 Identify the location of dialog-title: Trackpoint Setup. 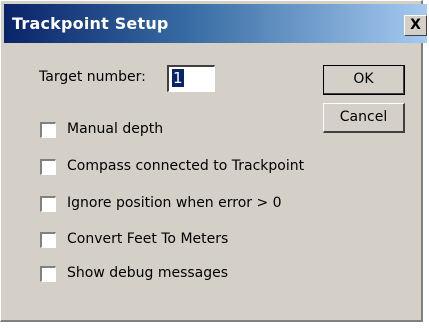
(90, 23).